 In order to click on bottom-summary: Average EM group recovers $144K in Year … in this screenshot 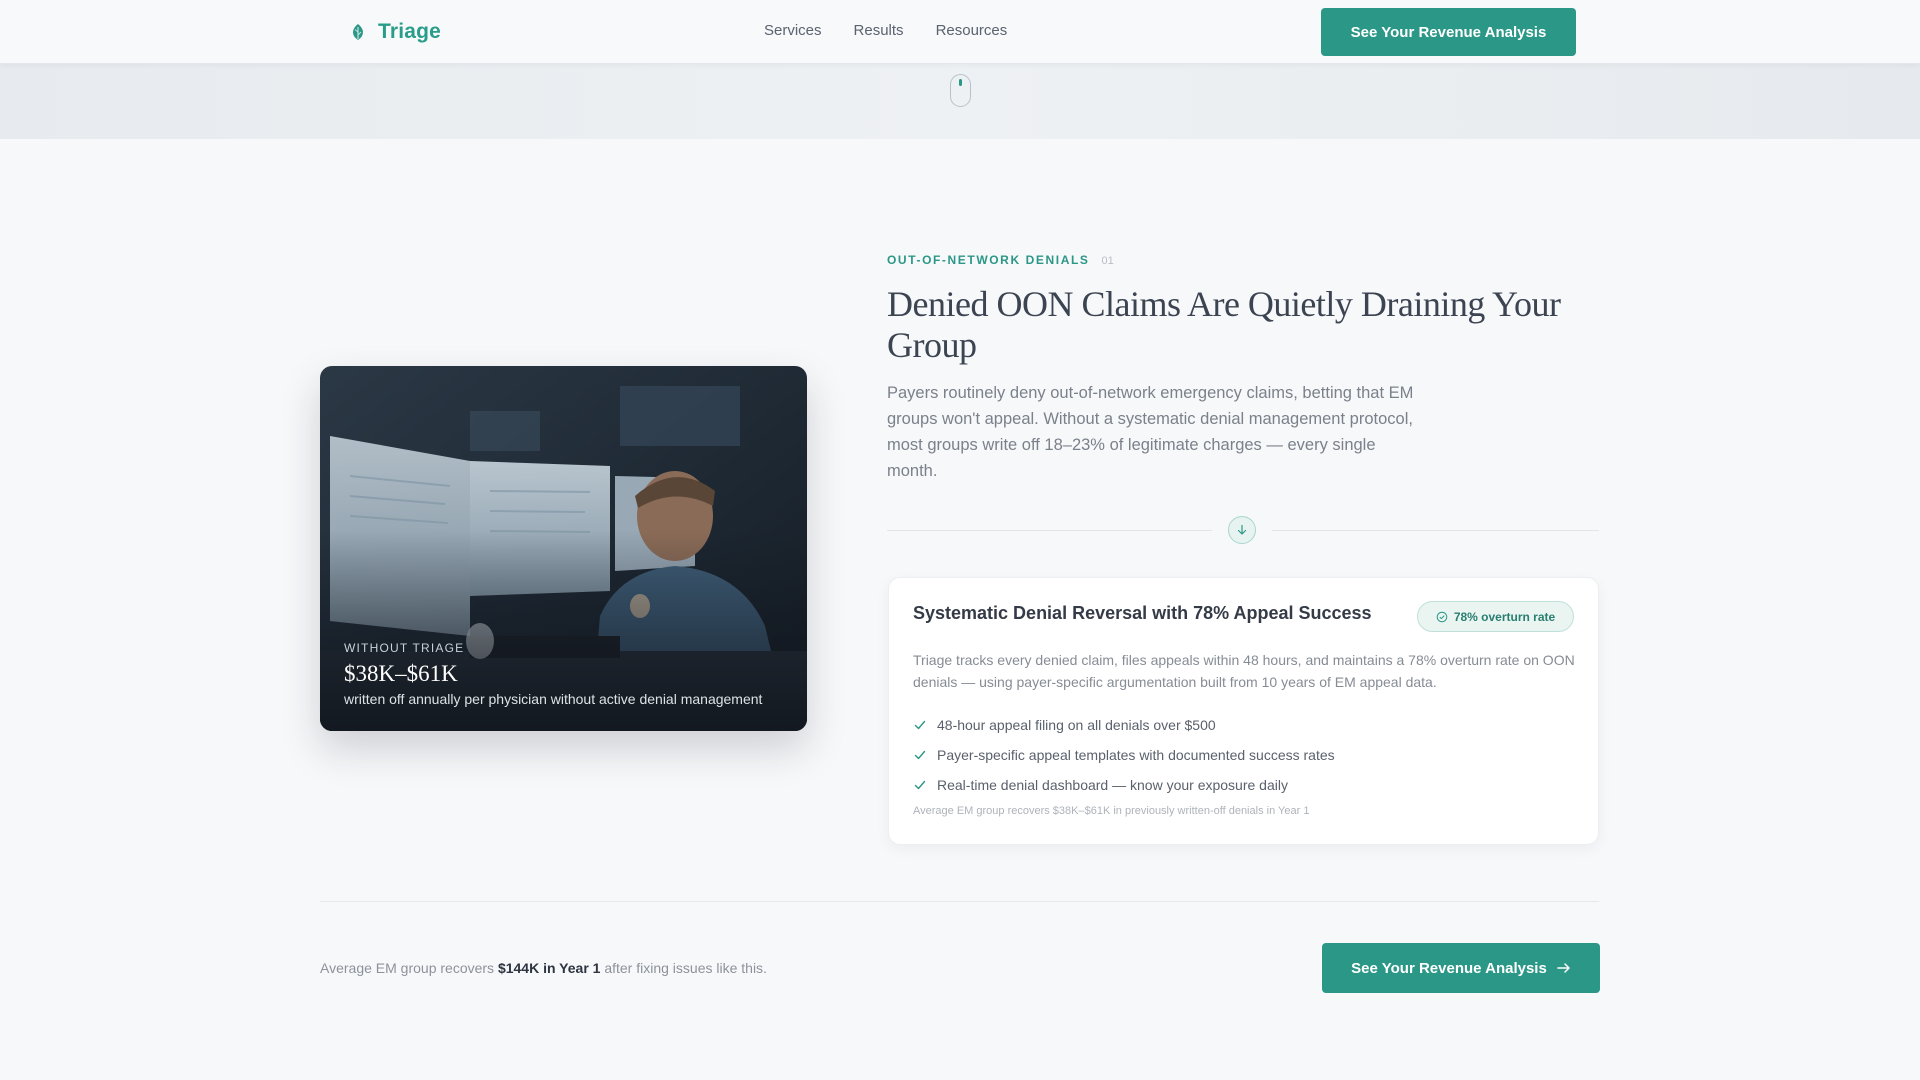, I will do `click(543, 968)`.